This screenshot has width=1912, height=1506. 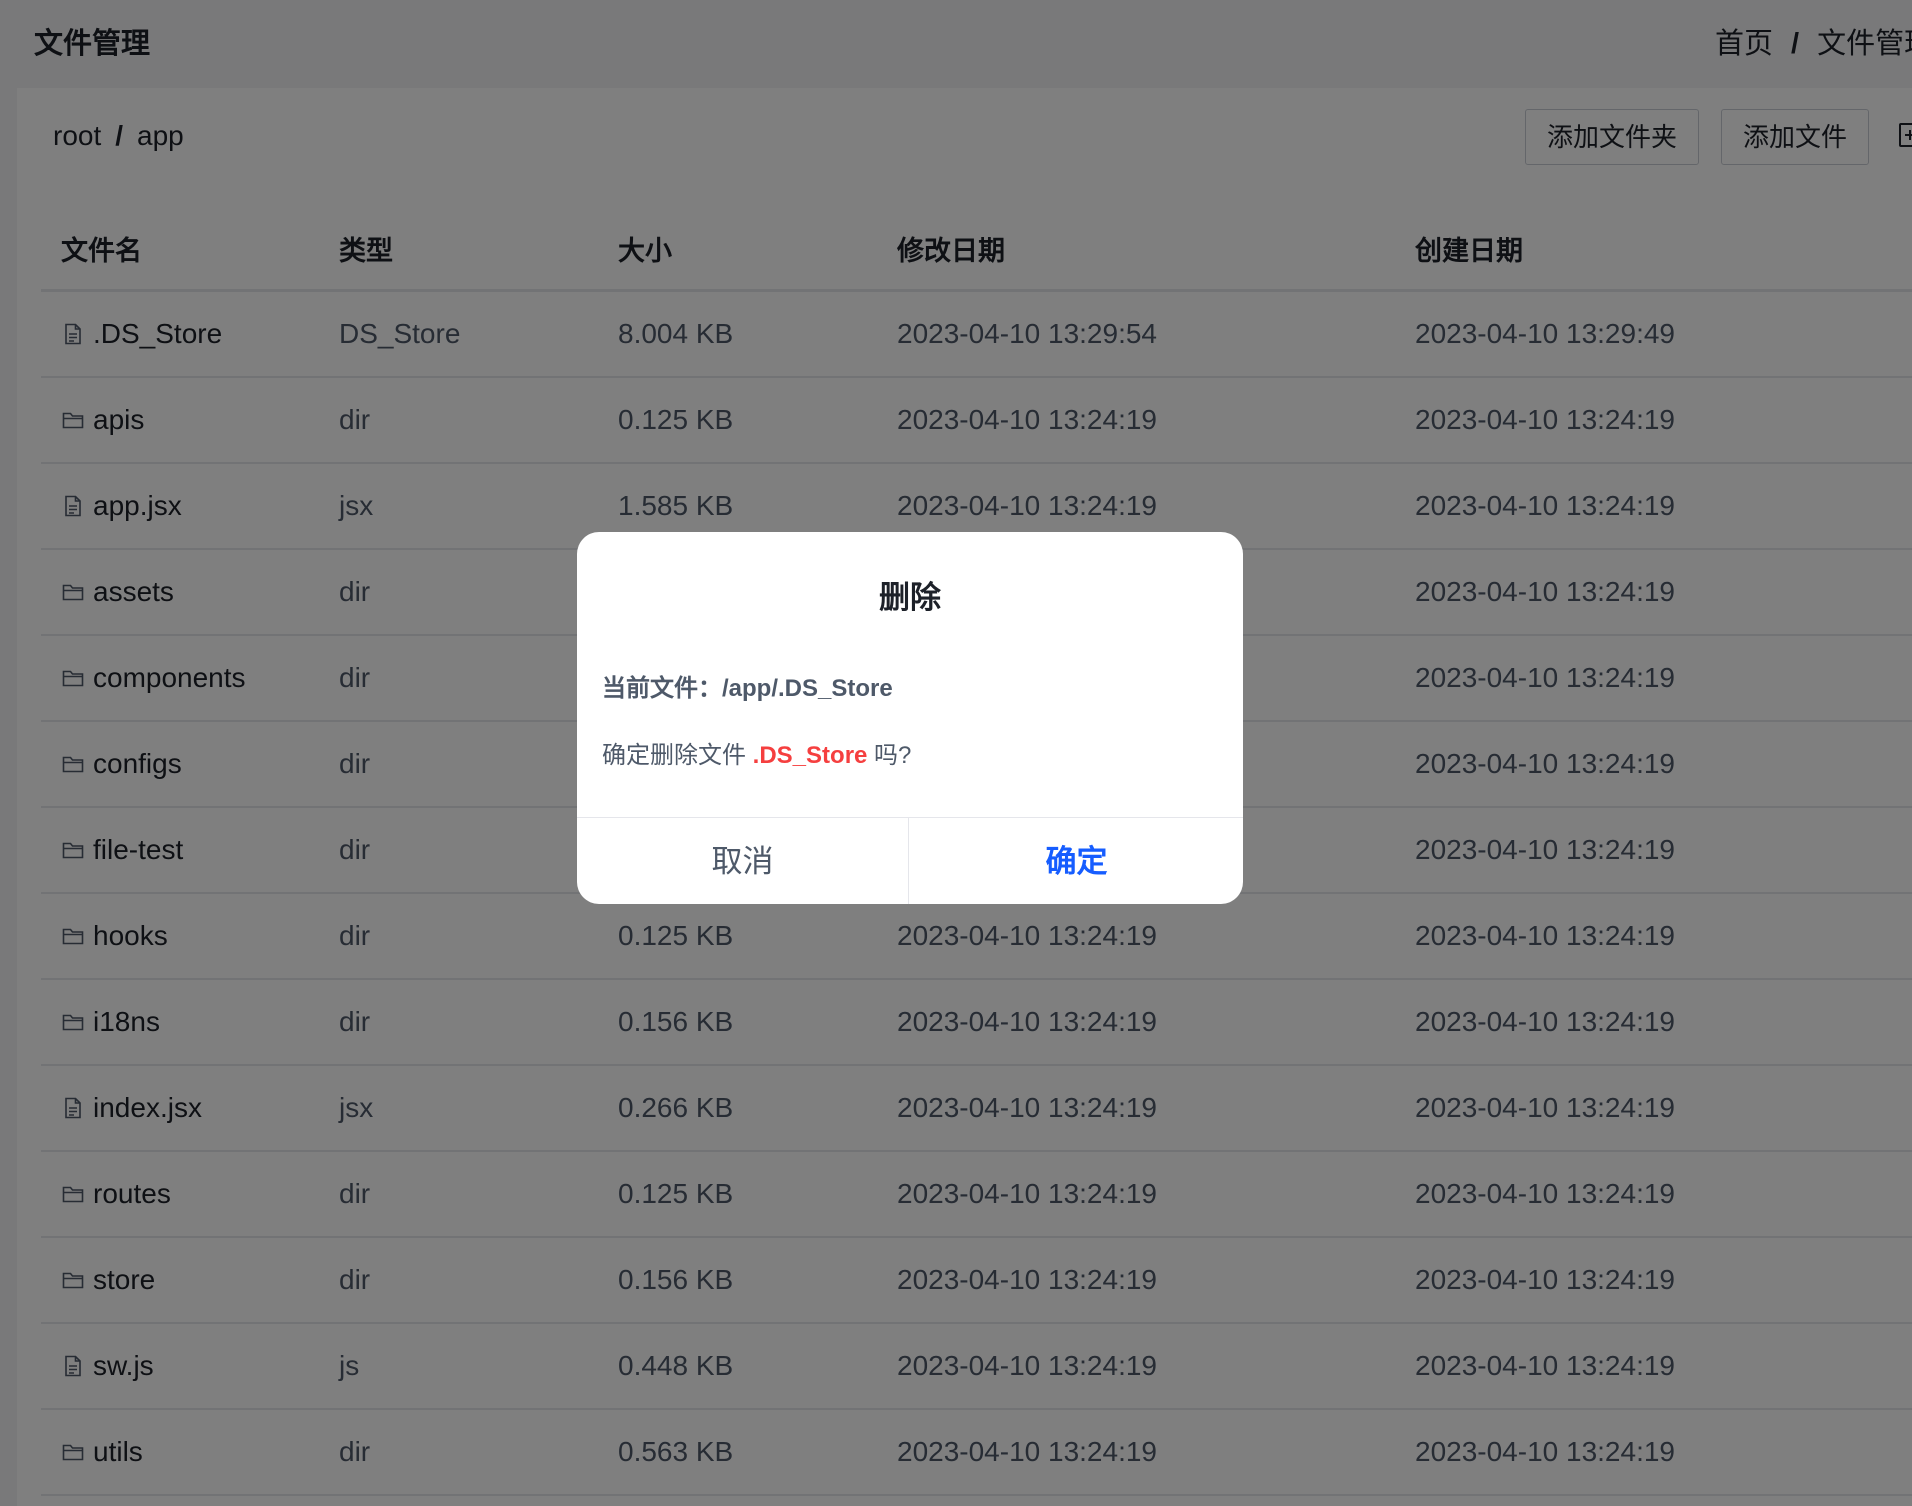 I want to click on dialog-footer: 取消 确定, so click(x=910, y=860).